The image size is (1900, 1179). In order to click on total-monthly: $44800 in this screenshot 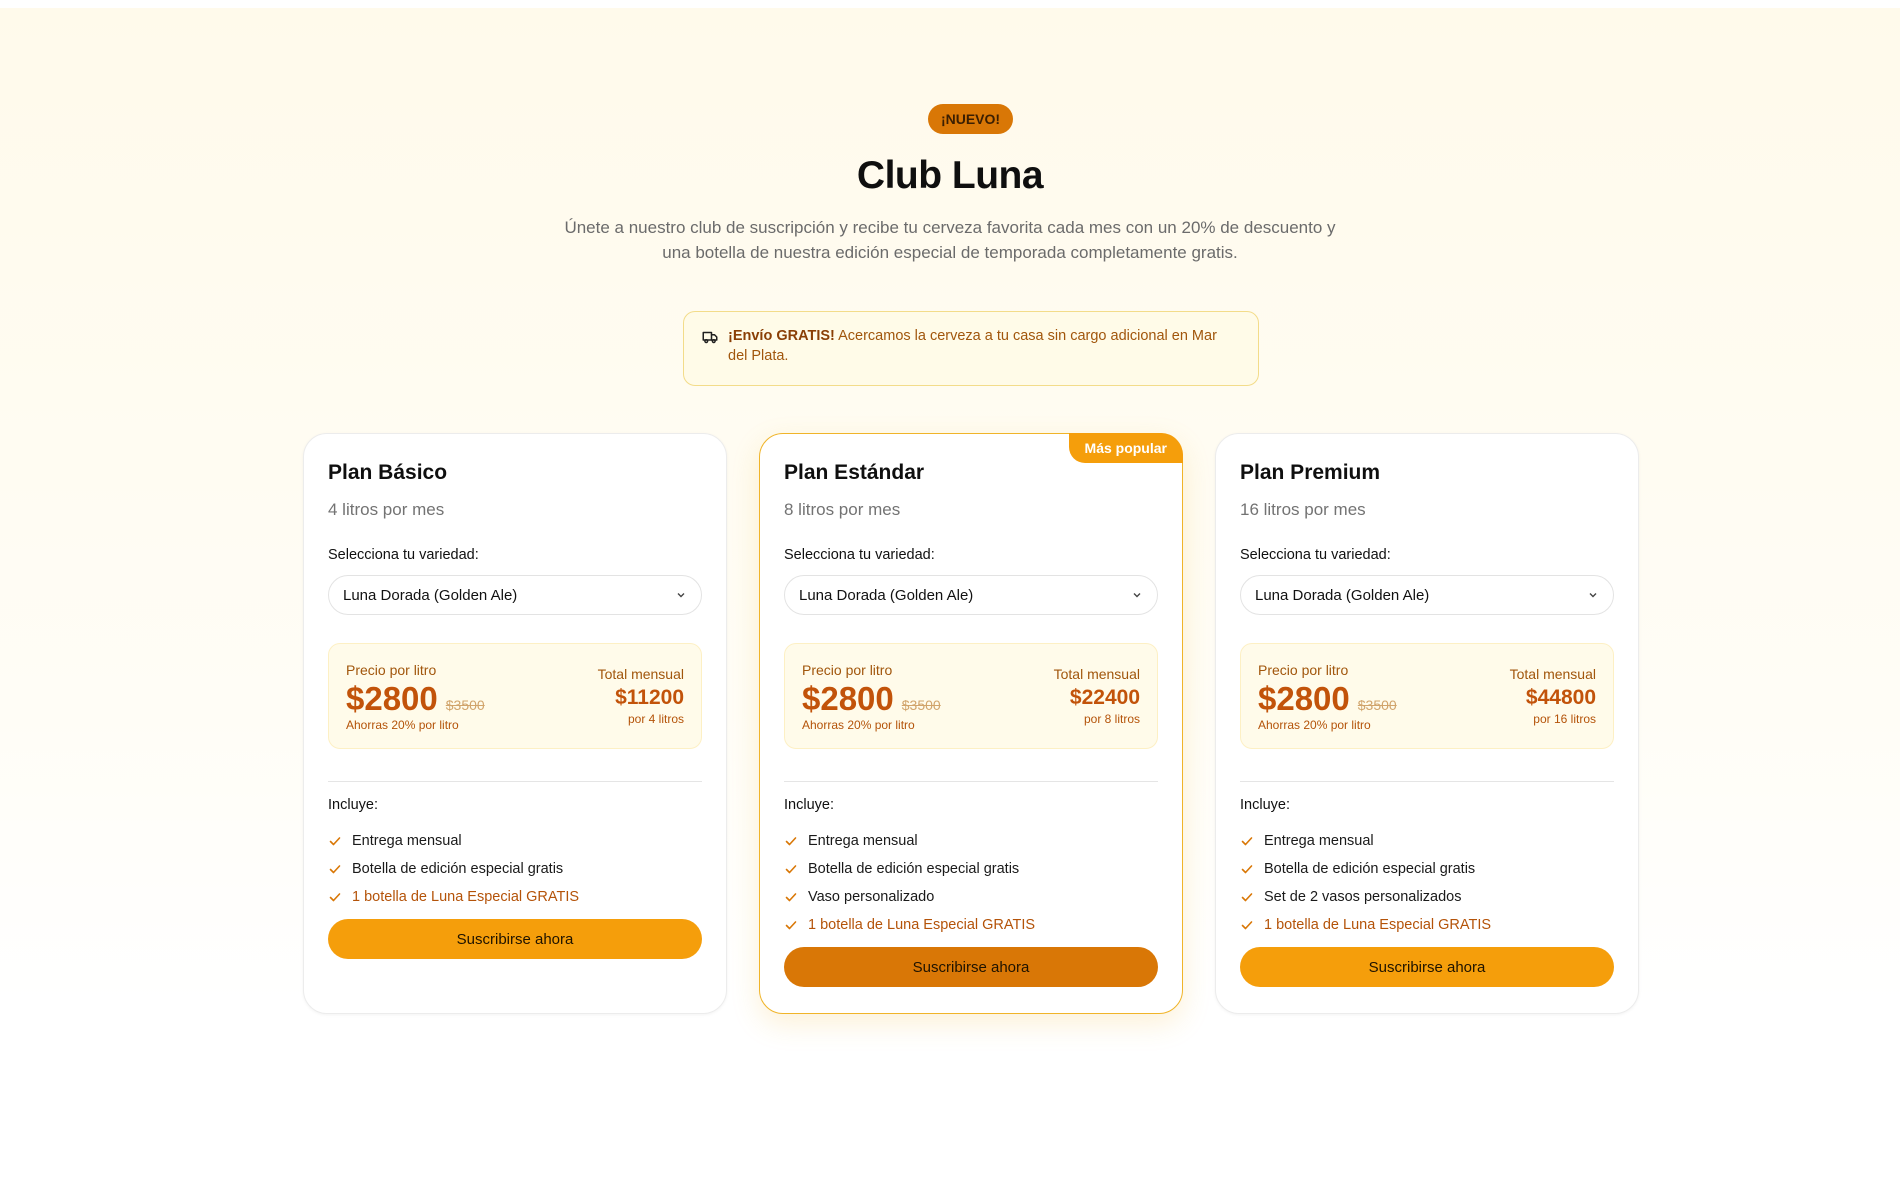, I will do `click(1560, 697)`.